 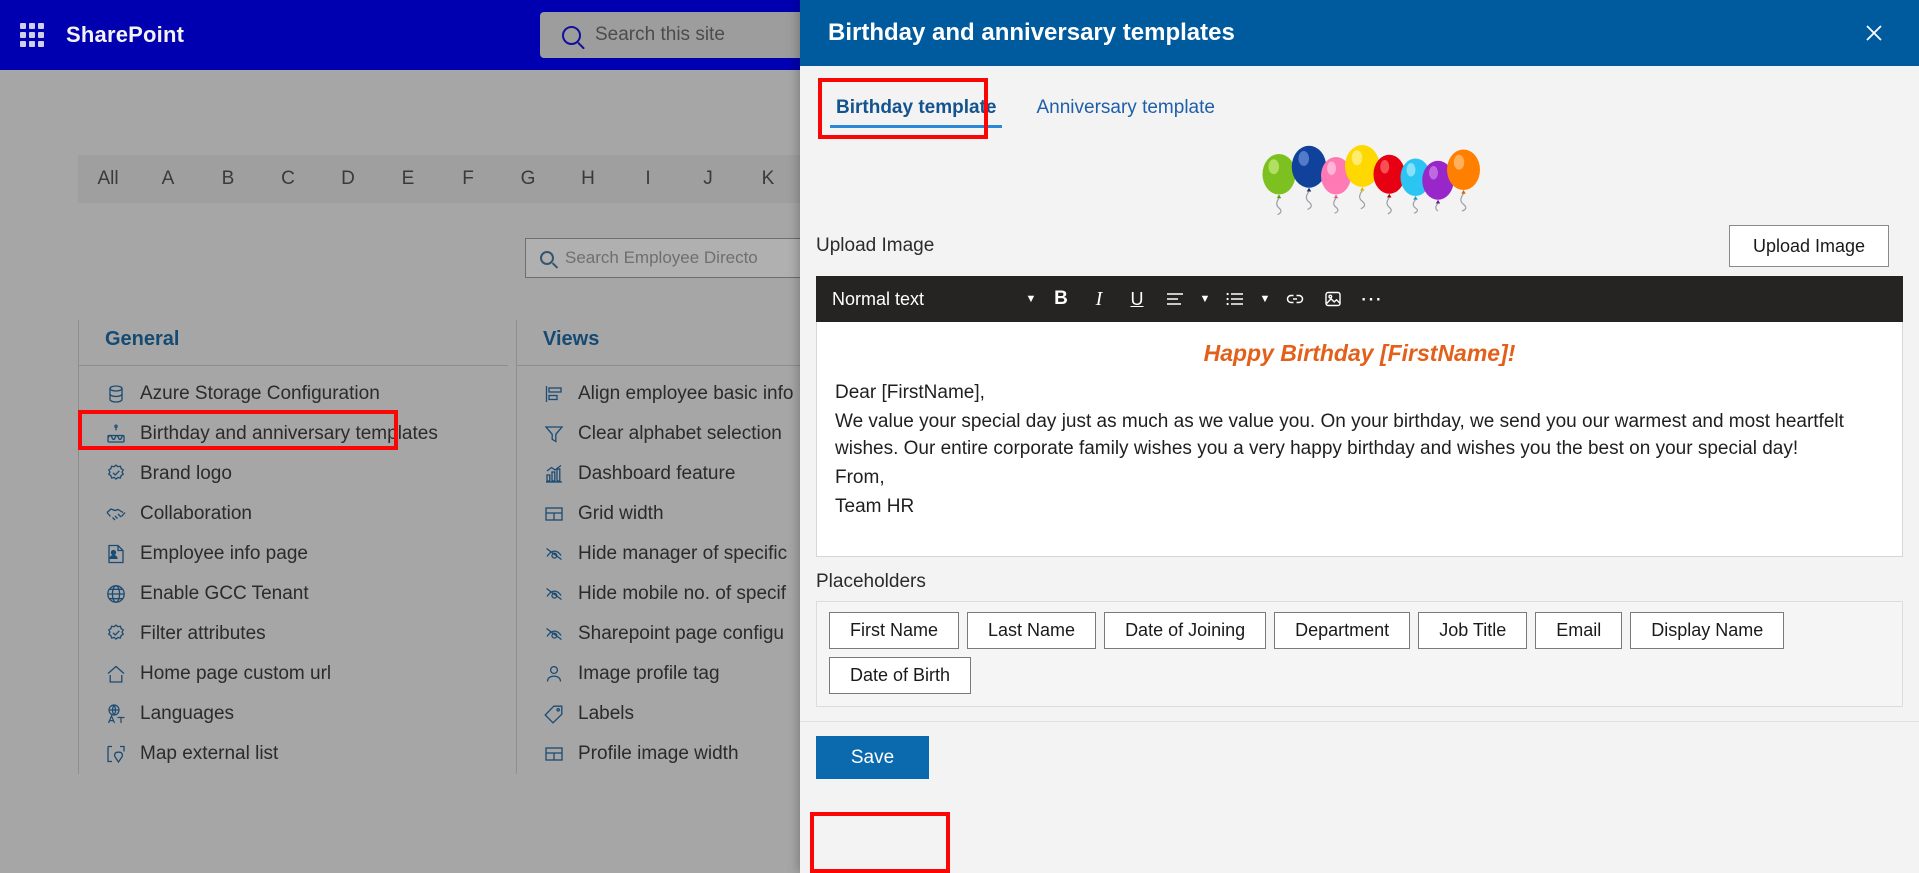 What do you see at coordinates (900, 675) in the screenshot?
I see `placeholder-button-date-of-birth: Date of Birth` at bounding box center [900, 675].